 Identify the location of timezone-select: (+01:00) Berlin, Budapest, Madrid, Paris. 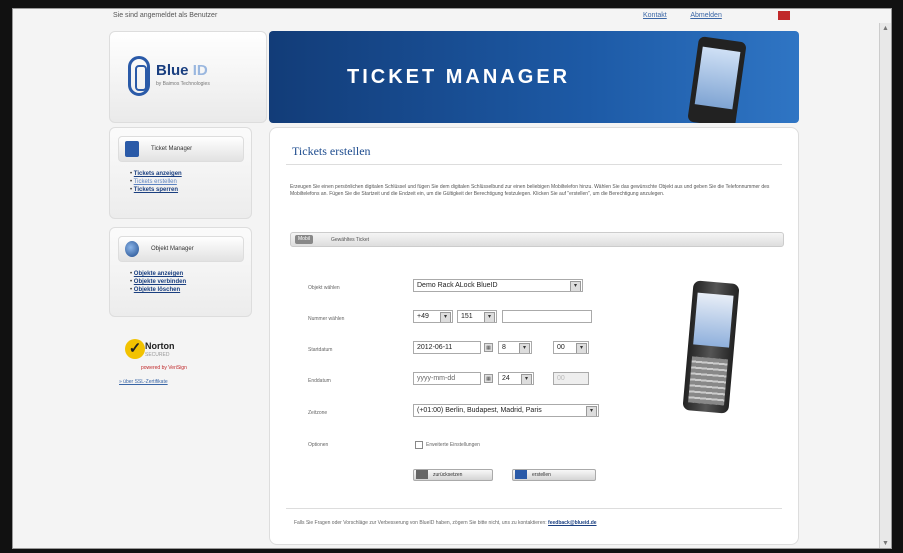
(506, 410).